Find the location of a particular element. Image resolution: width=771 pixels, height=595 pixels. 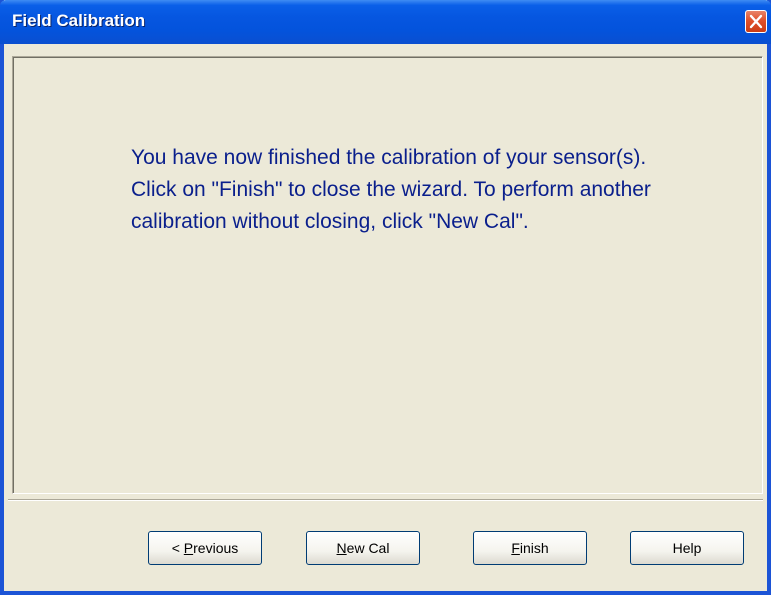

previous-button: < Previous is located at coordinates (205, 548).